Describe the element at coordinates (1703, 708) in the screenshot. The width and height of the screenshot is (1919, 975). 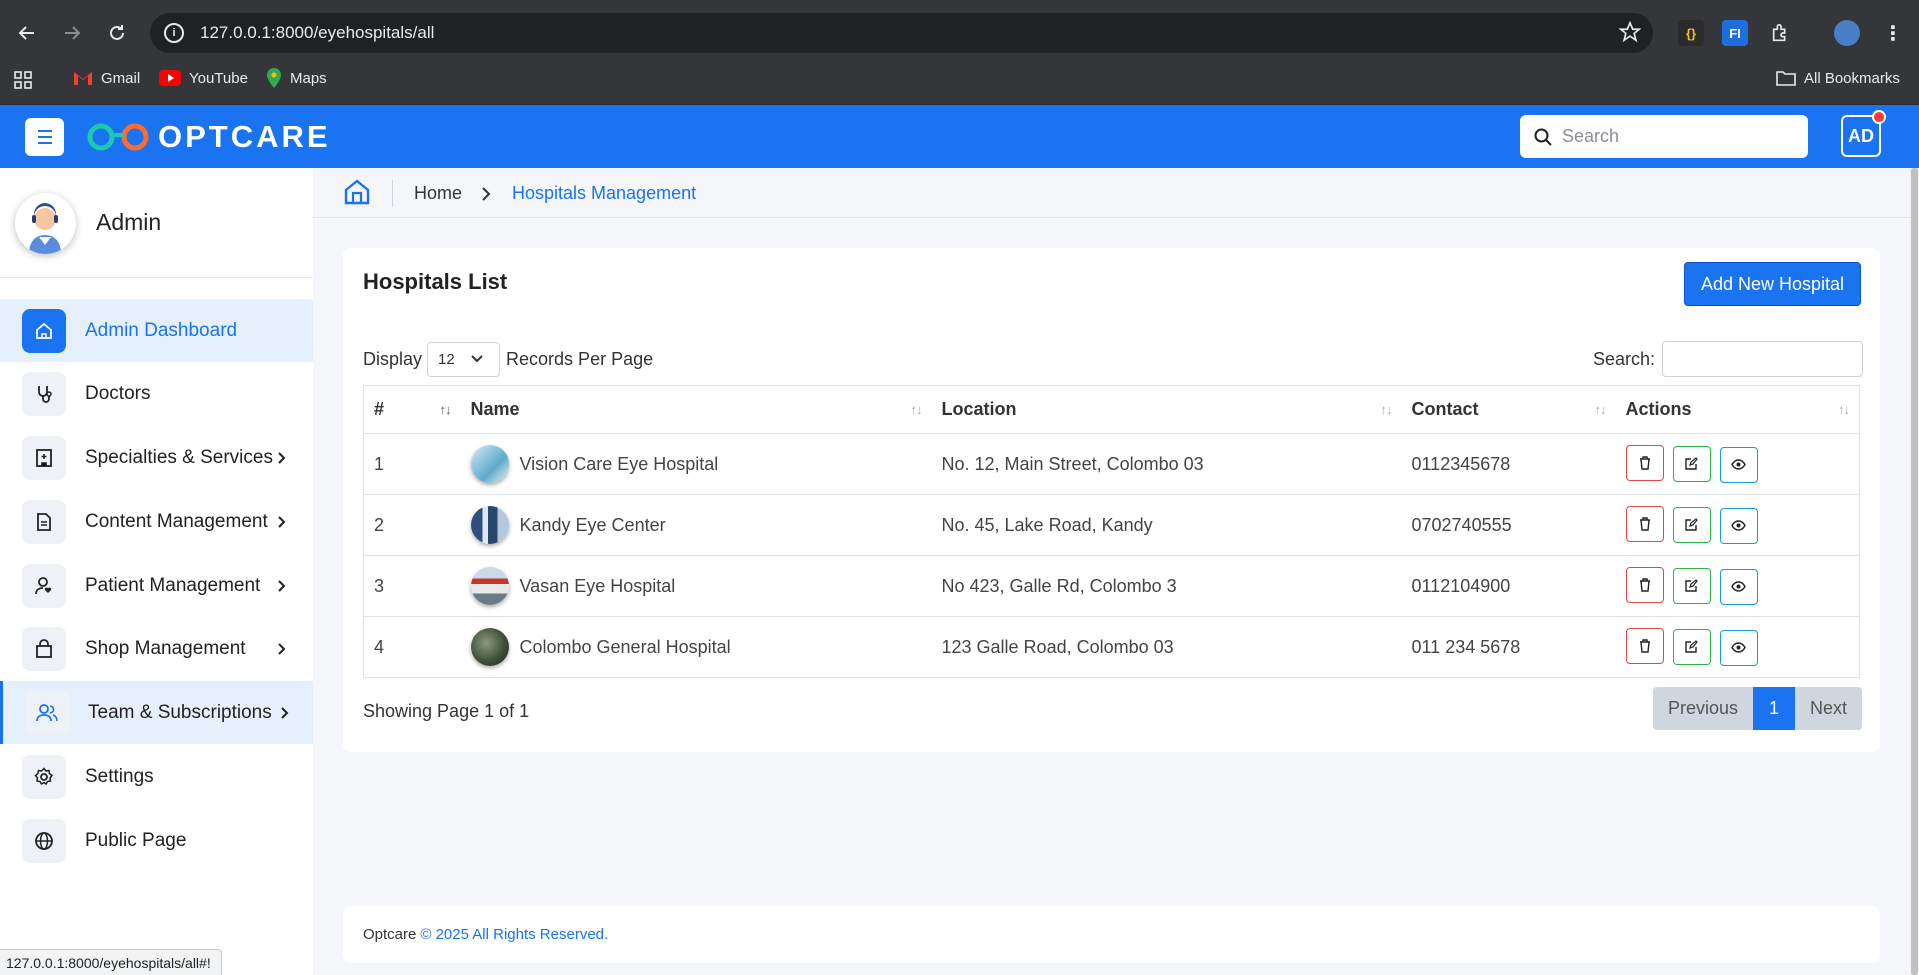
I see `previous-page-button: Previous` at that location.